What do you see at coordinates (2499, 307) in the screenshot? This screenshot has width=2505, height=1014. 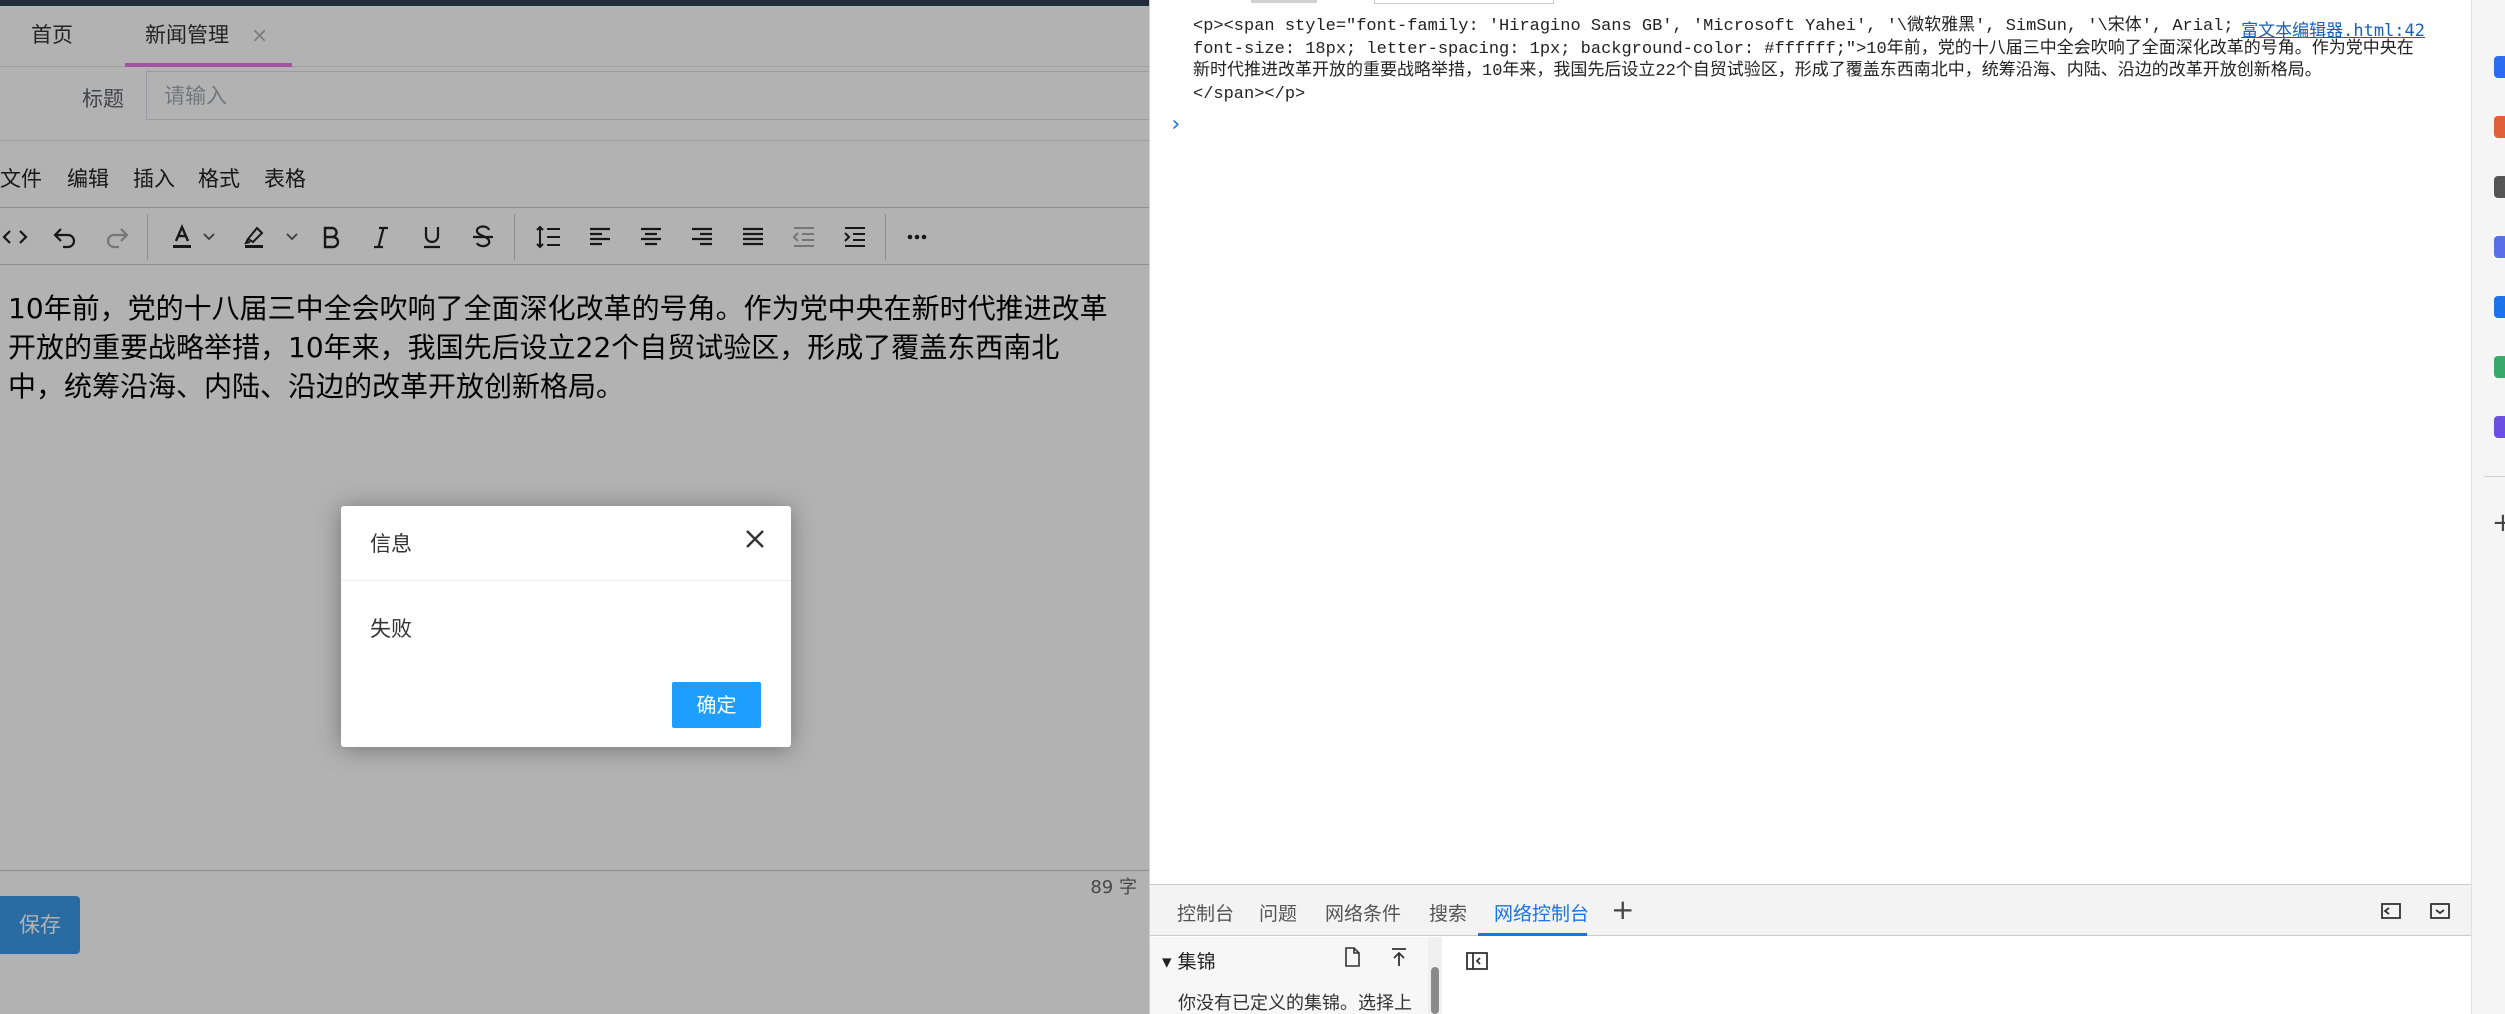 I see `outlook-icon` at bounding box center [2499, 307].